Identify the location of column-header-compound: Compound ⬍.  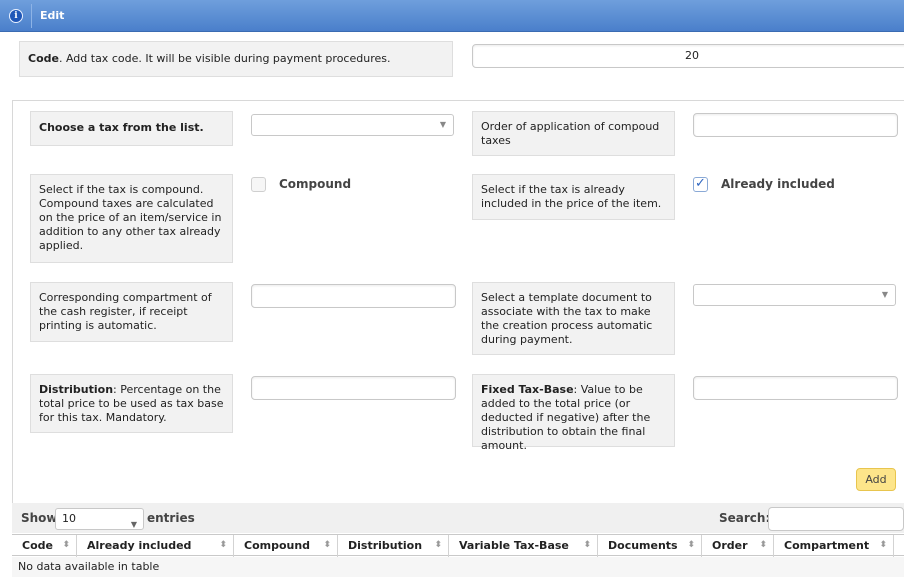
(286, 546).